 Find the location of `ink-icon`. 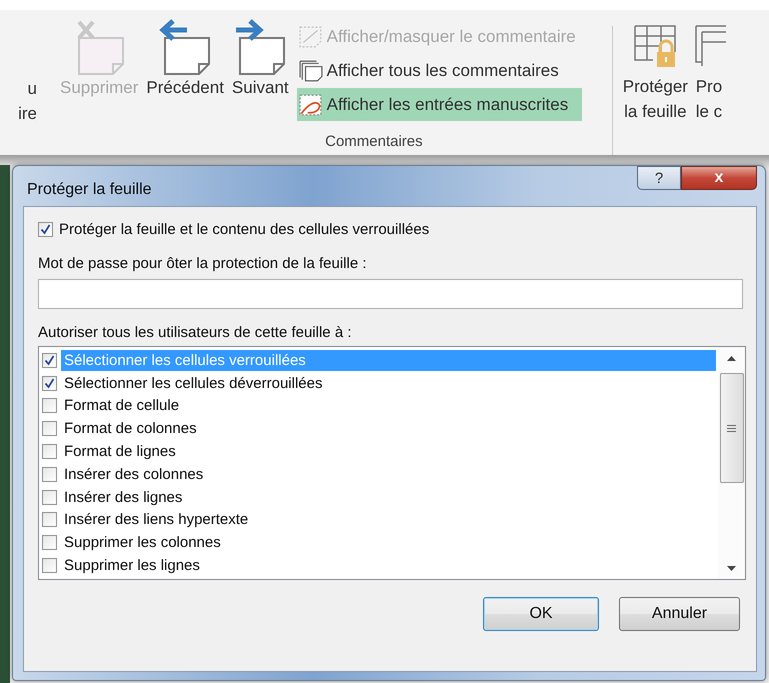

ink-icon is located at coordinates (310, 105).